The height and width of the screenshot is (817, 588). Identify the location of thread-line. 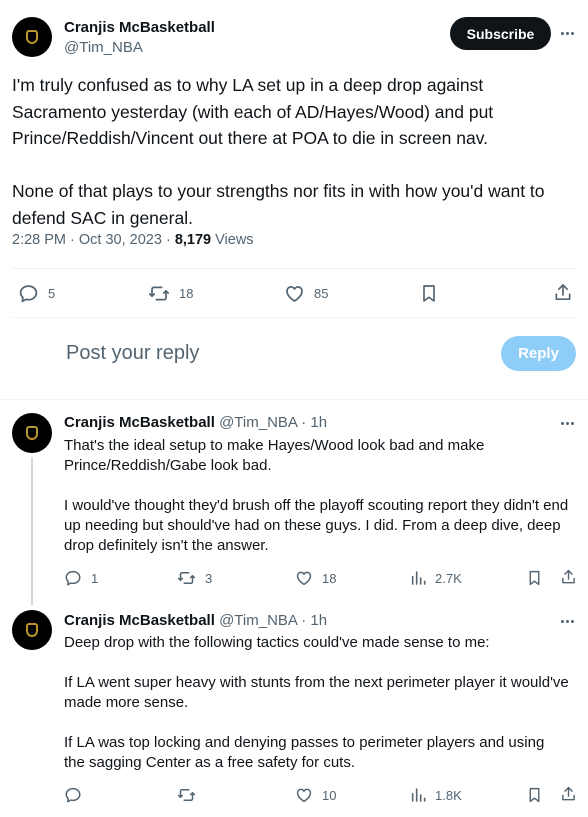
(32, 531).